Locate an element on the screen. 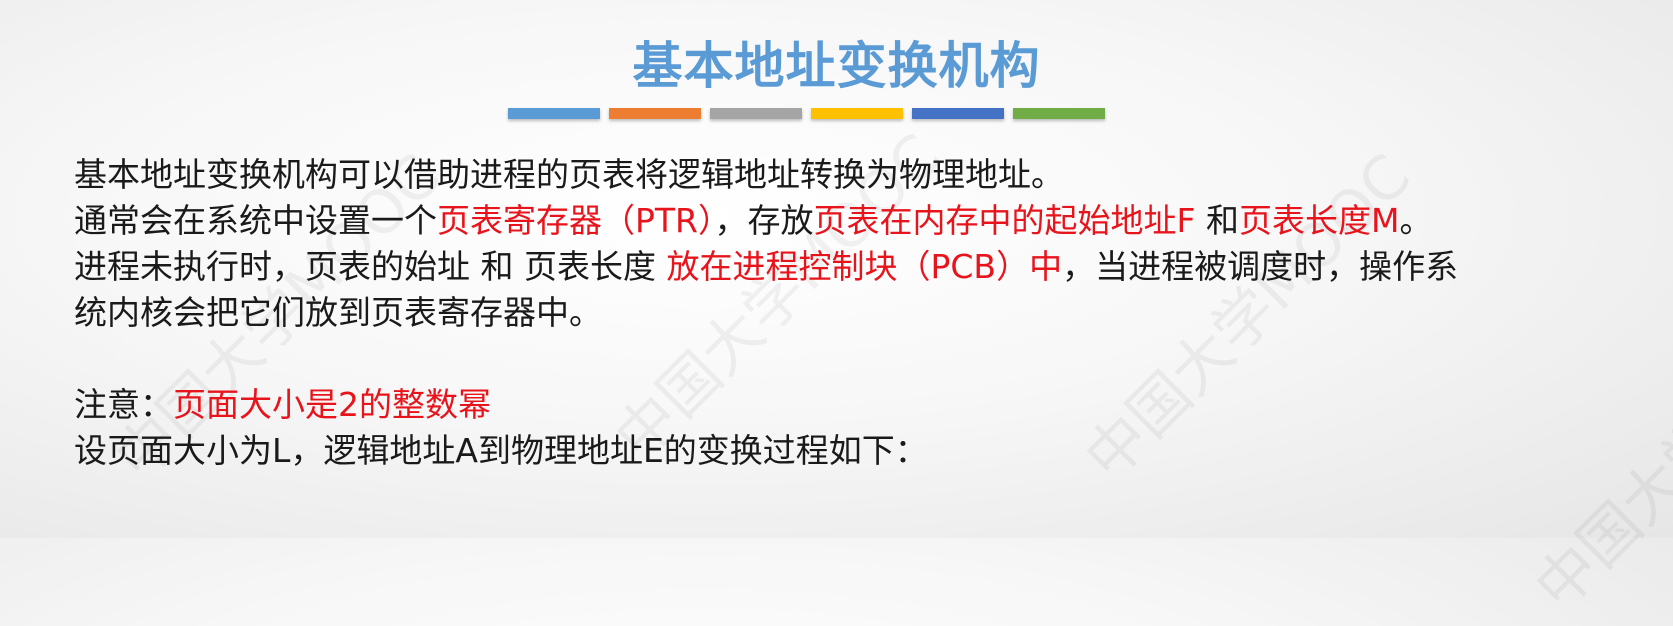  text-segment: 。 is located at coordinates (1416, 220).